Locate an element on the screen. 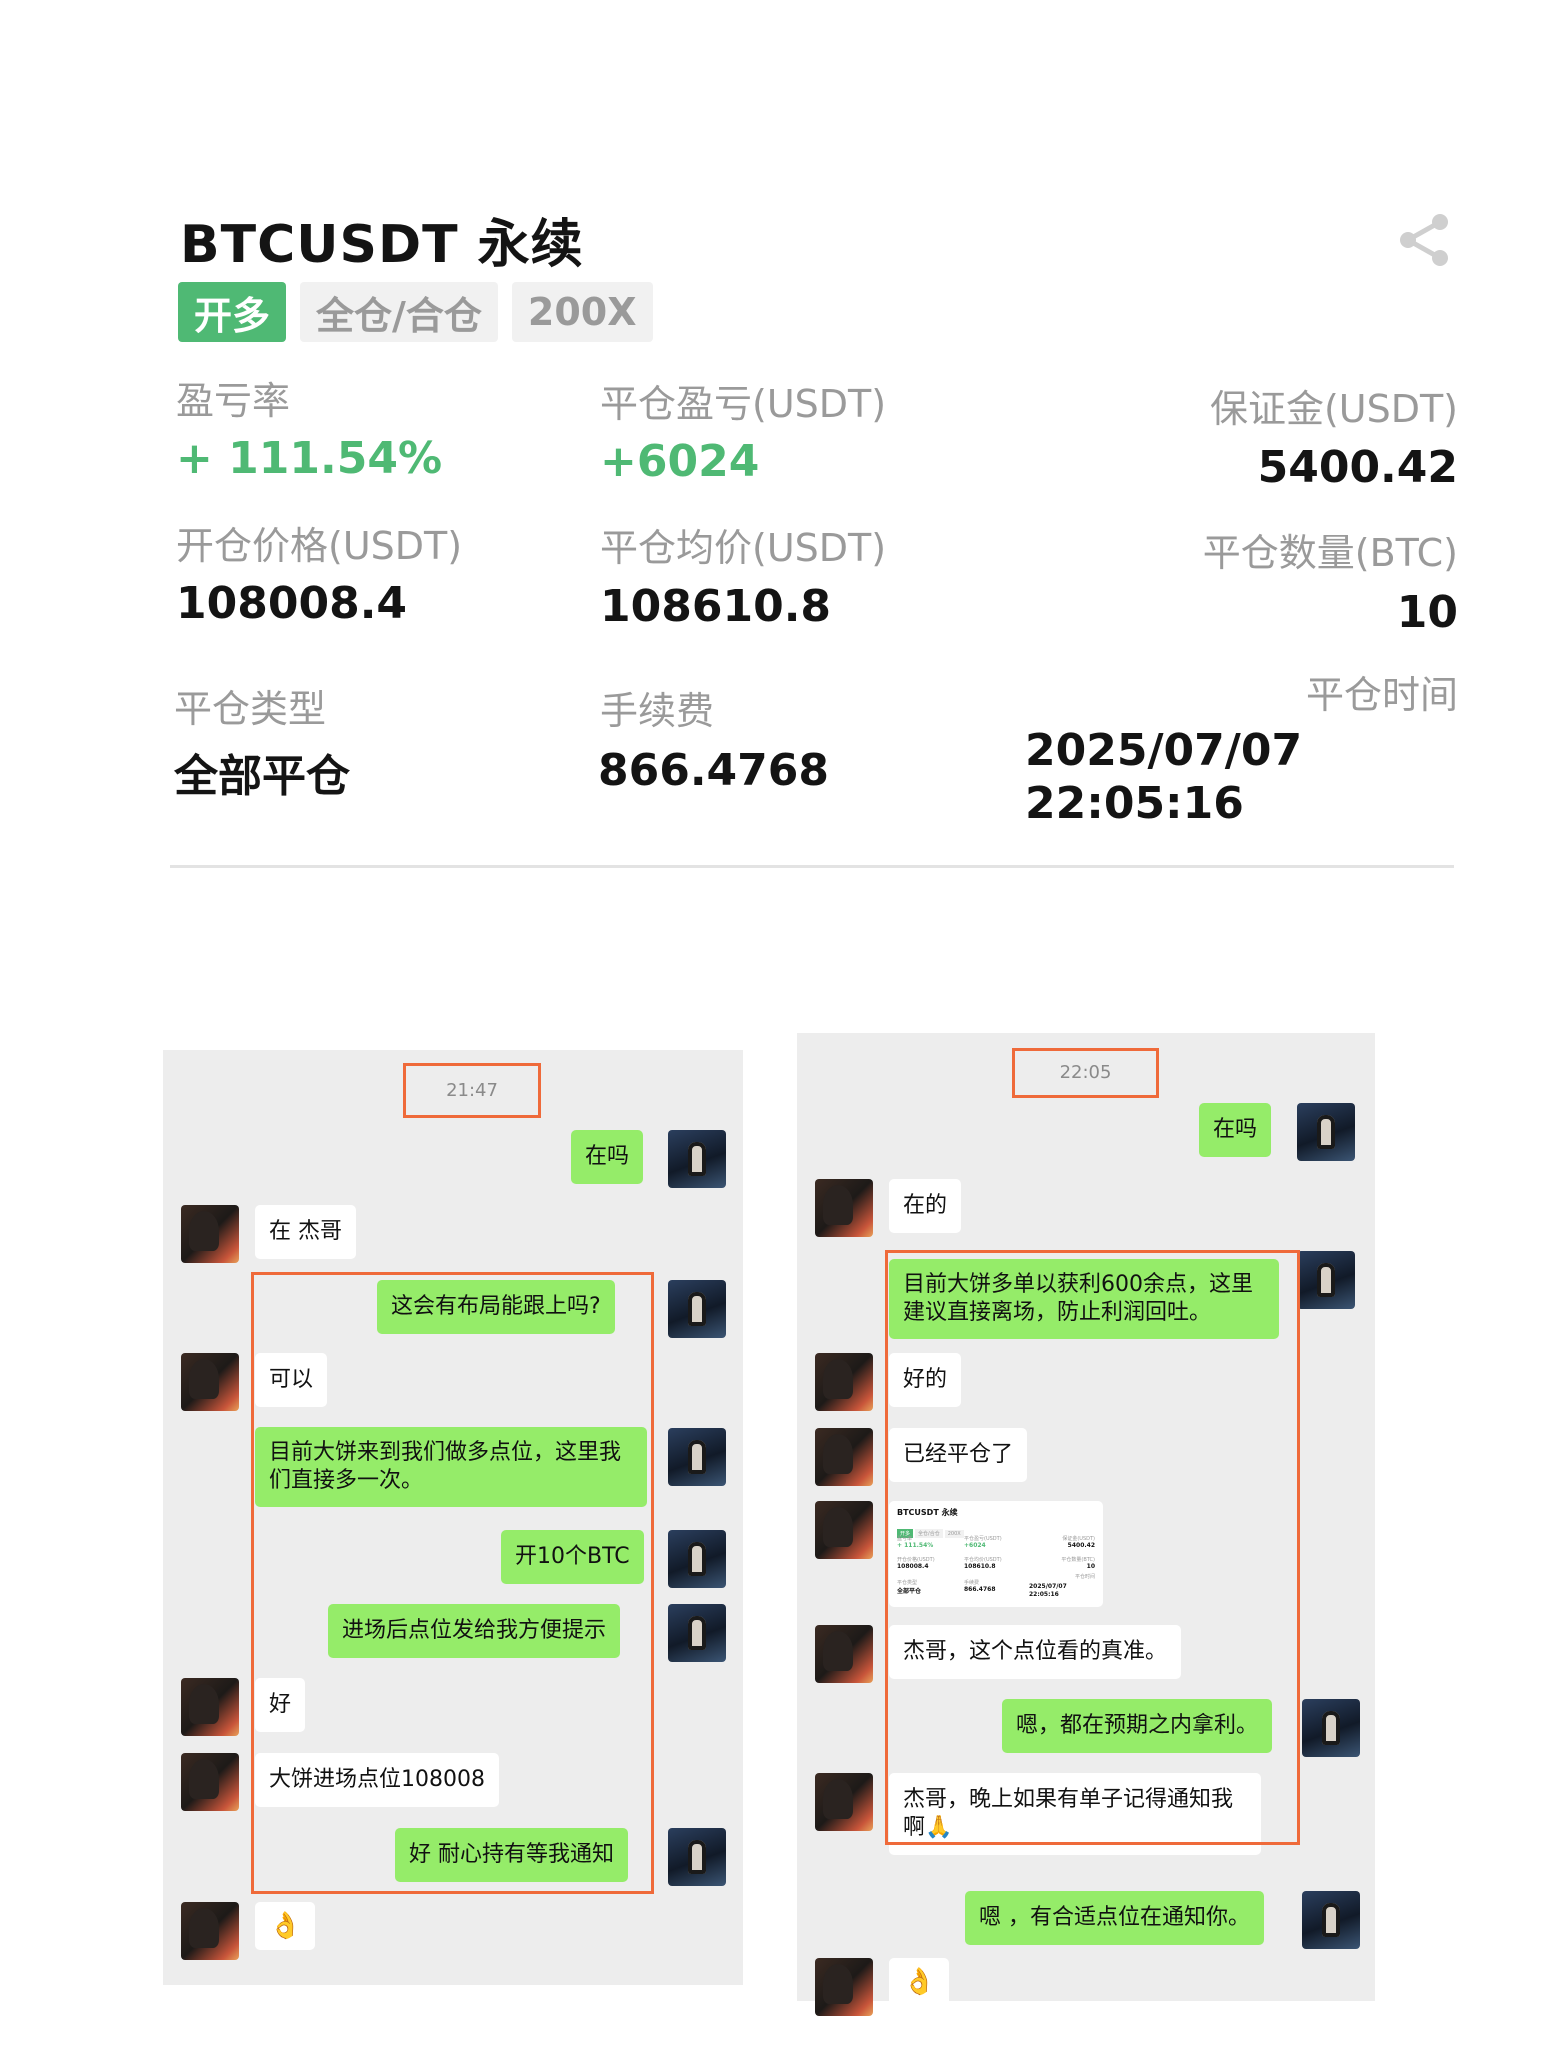  contract-title: BTCUSDT 永续 is located at coordinates (382, 245).